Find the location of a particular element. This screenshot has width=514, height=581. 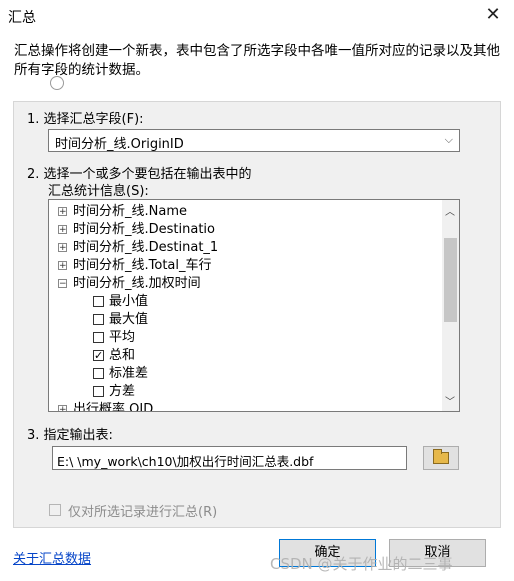

selected-only-checkbox is located at coordinates (55, 510).